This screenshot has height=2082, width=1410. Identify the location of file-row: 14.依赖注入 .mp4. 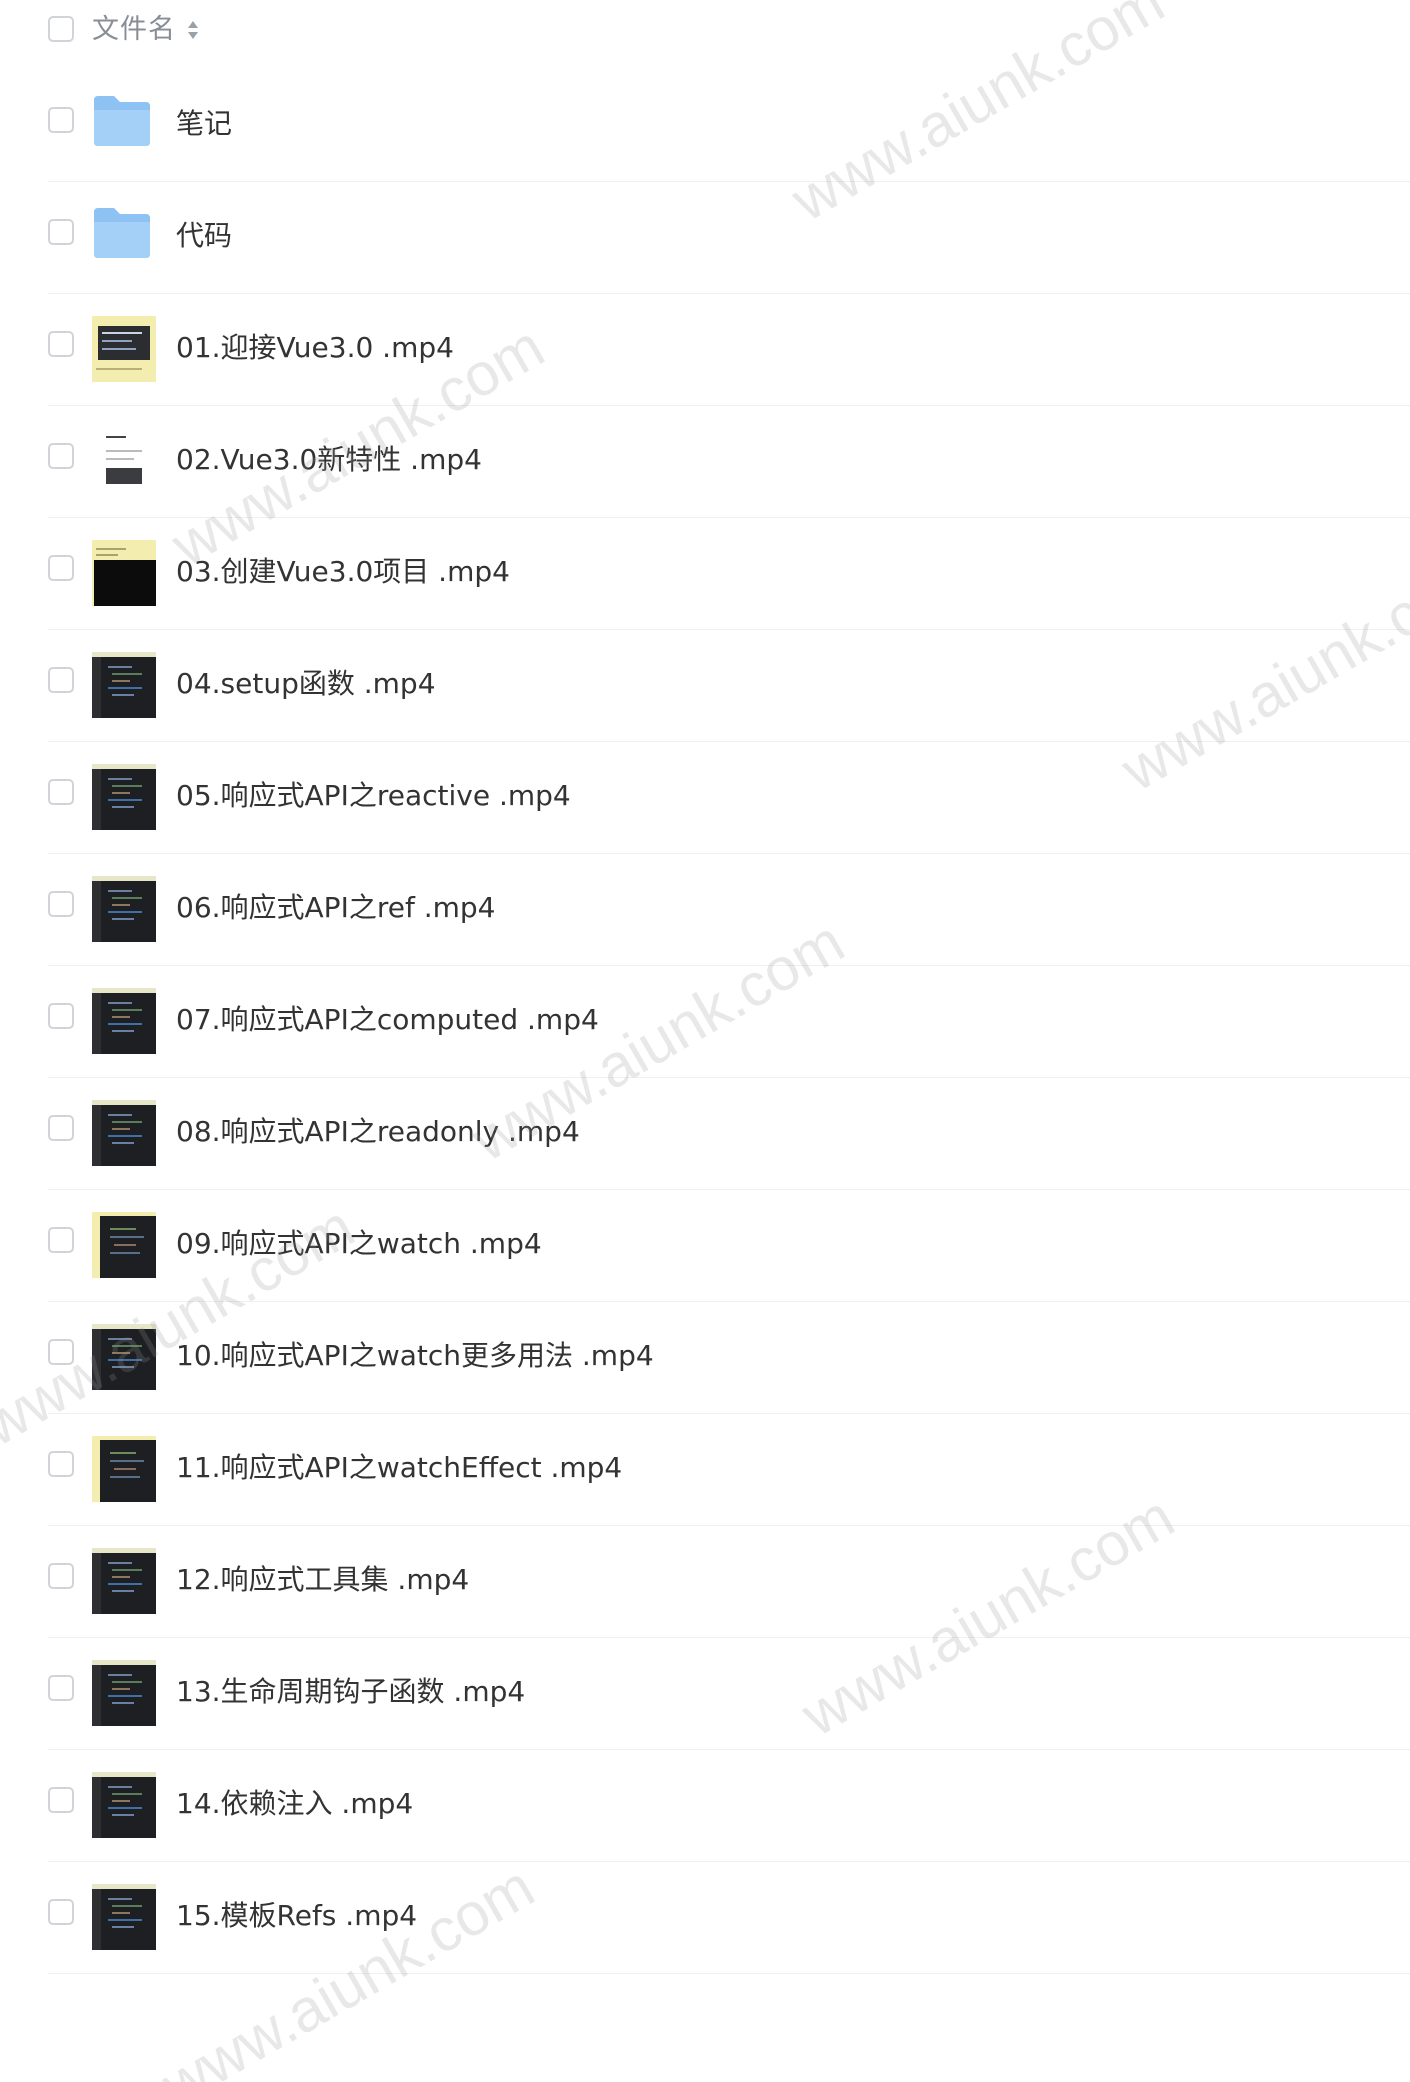
(705, 1806).